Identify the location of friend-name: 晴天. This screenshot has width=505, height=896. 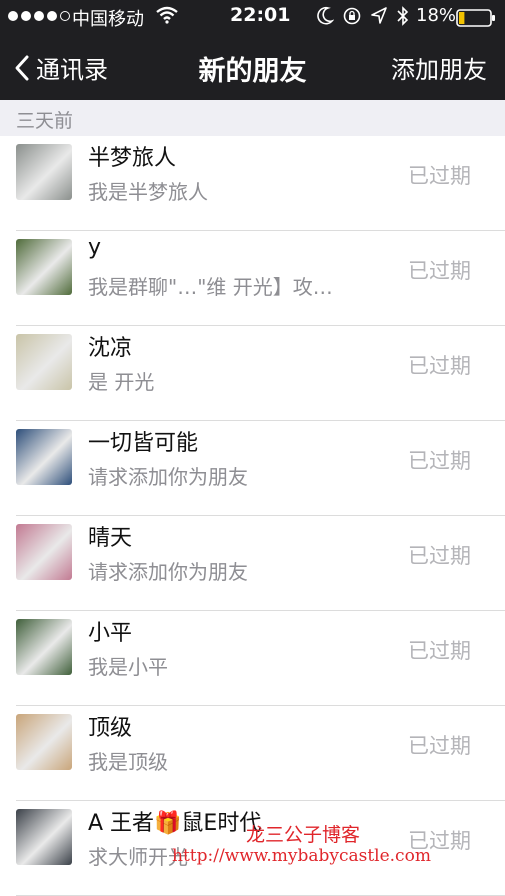
(110, 538).